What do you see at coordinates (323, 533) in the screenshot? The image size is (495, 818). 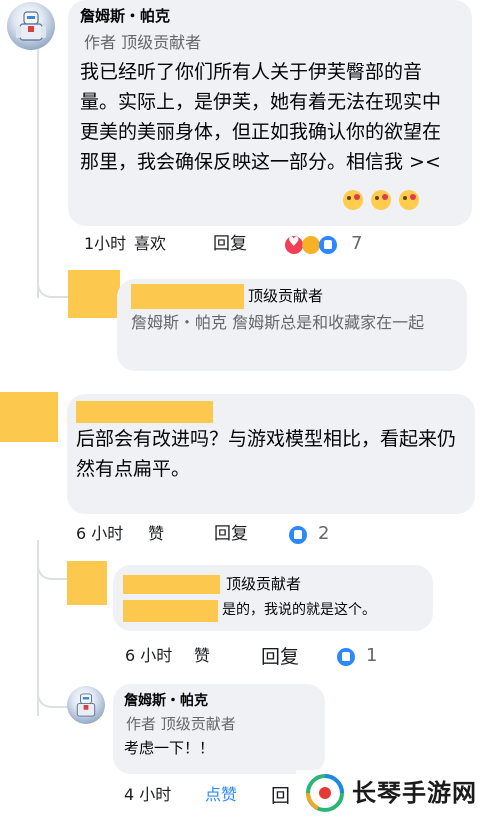 I see `reaction-count: 2` at bounding box center [323, 533].